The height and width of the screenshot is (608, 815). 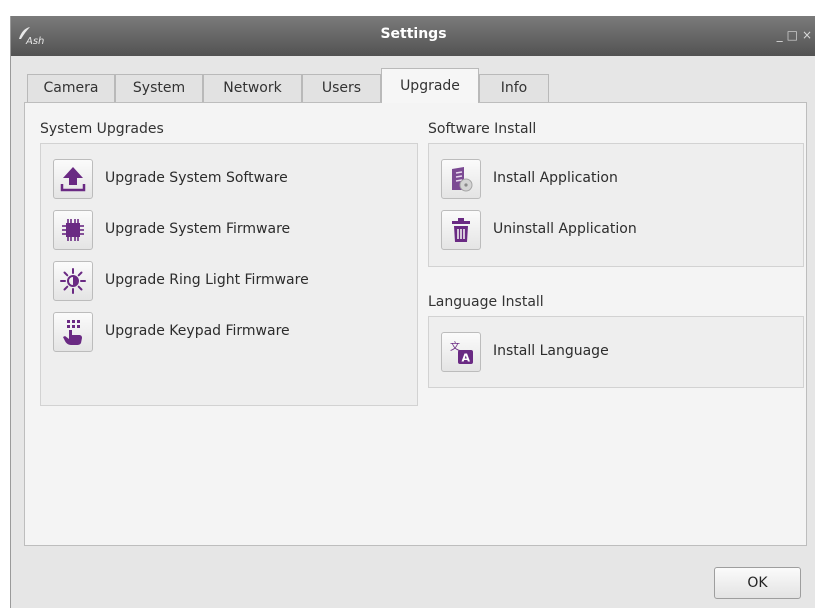 I want to click on install-application-label: Install Application, so click(x=555, y=178).